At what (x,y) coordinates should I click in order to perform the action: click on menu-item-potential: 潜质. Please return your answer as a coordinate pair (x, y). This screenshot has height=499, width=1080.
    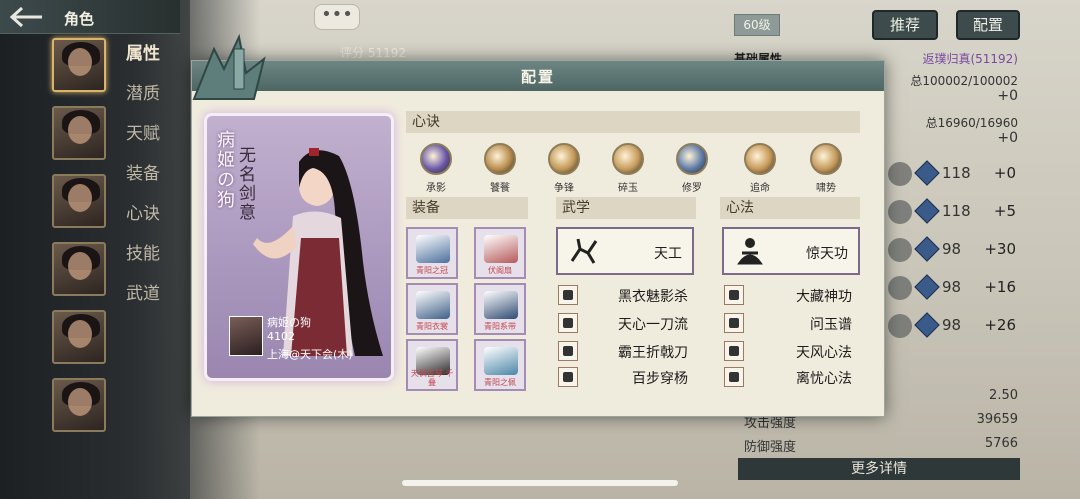
    Looking at the image, I should click on (143, 102).